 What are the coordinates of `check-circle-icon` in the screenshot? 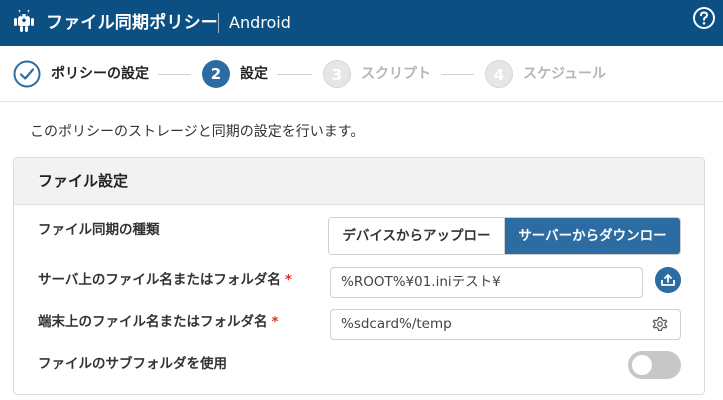 It's located at (27, 74).